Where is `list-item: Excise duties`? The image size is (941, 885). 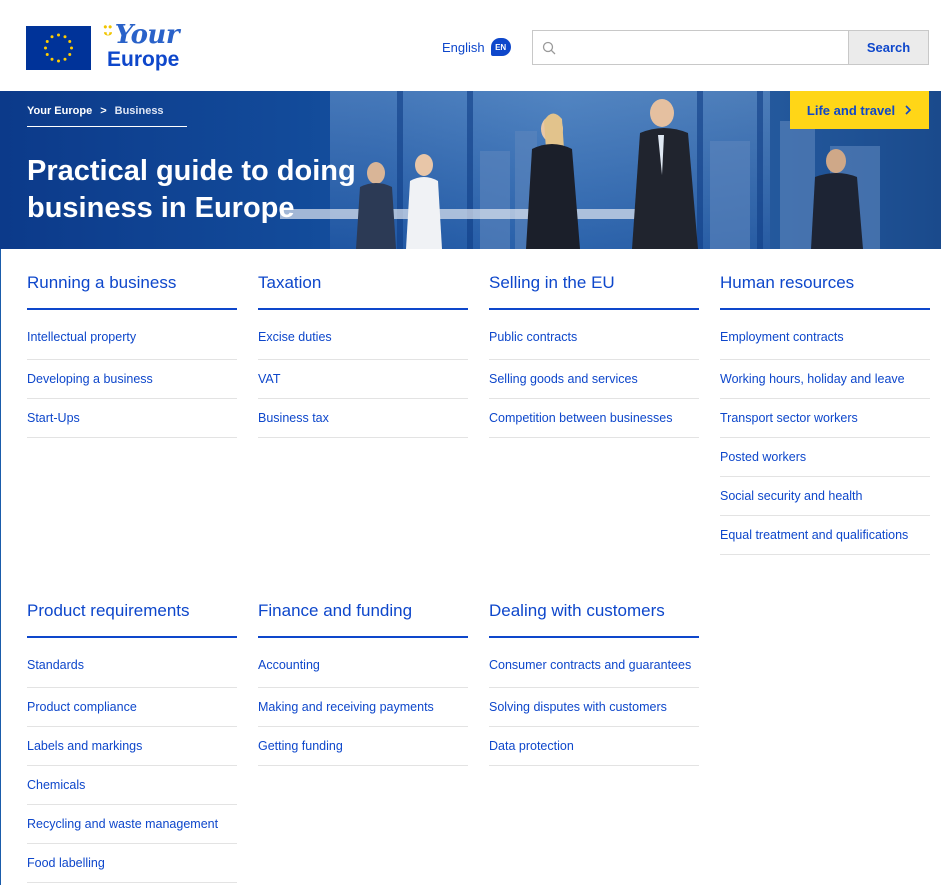
list-item: Excise duties is located at coordinates (363, 340).